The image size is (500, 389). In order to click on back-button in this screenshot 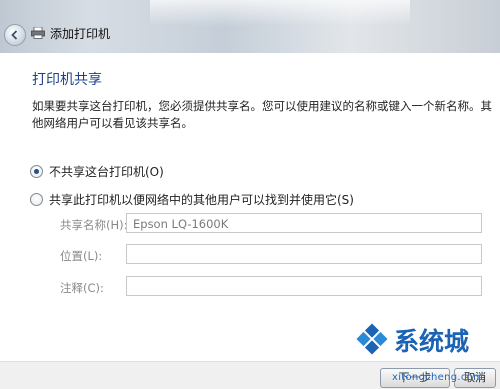, I will do `click(15, 35)`.